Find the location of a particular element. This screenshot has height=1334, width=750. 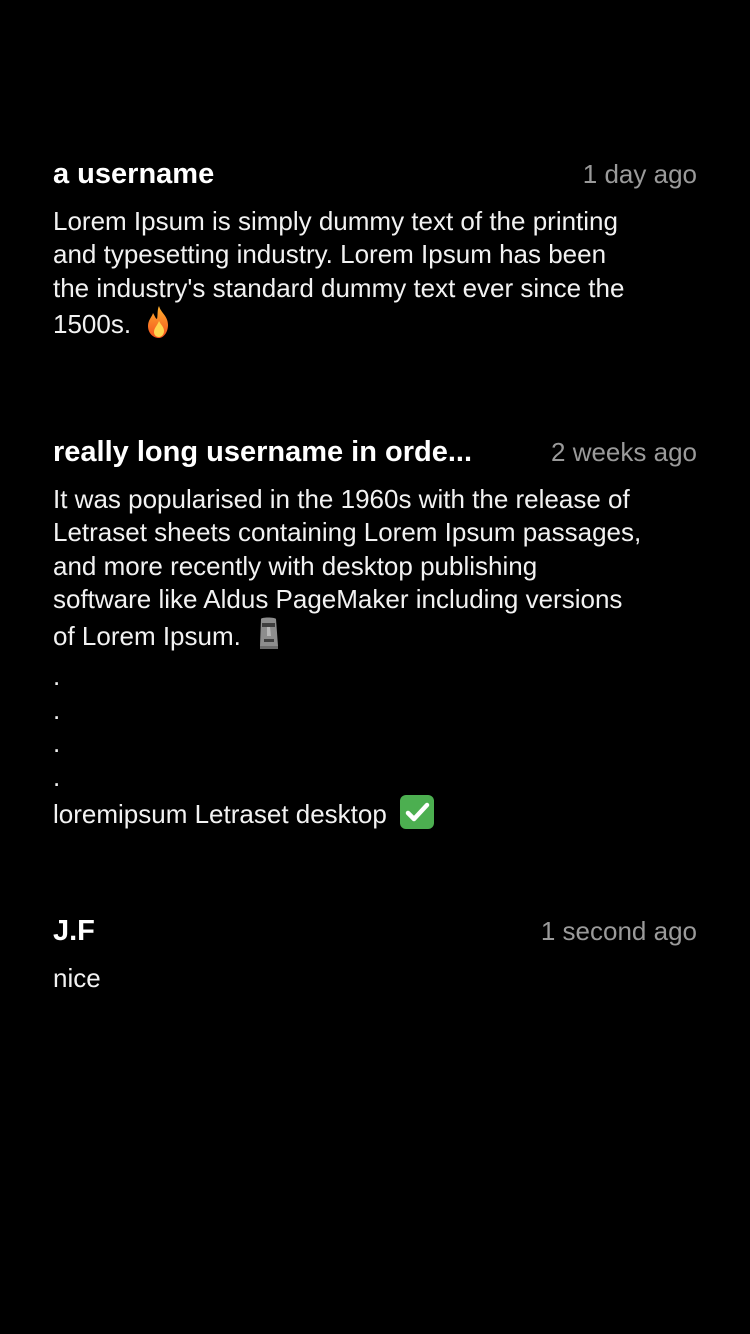

comment-text-line: 1500s. is located at coordinates (375, 326).